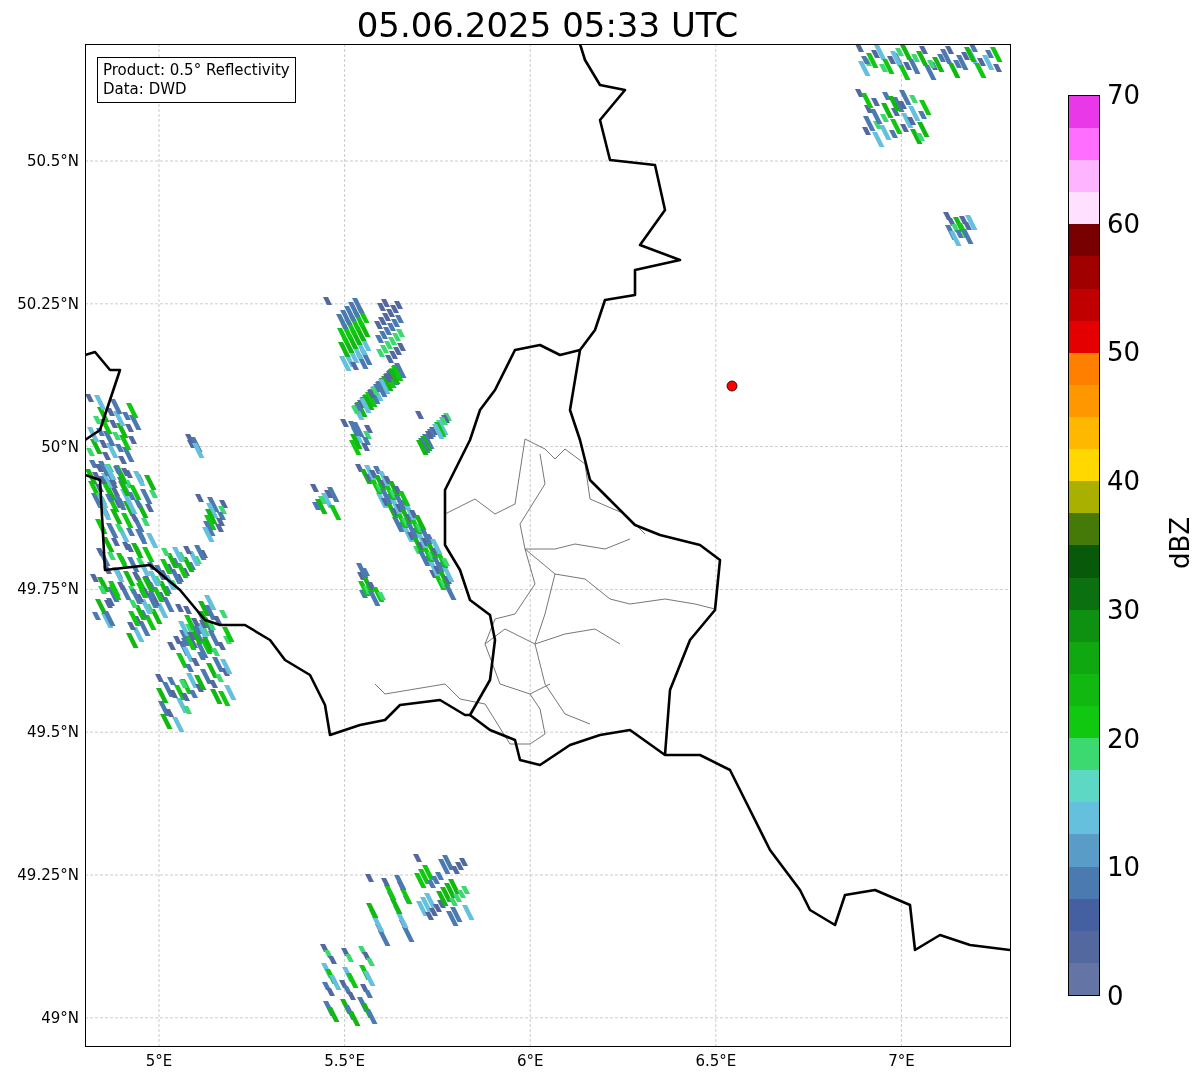  I want to click on colorbar-tick-label: 0, so click(1115, 996).